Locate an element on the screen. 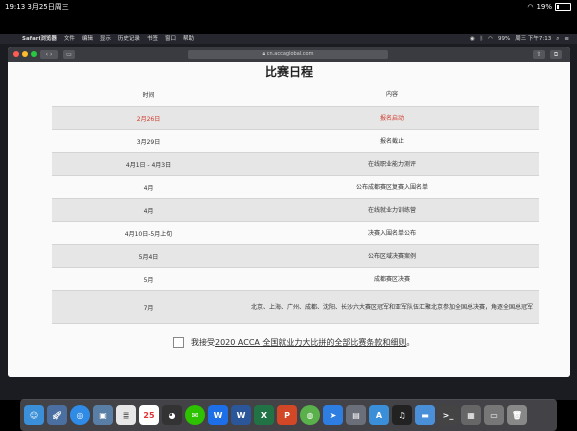  terminal-icon: >_ is located at coordinates (448, 415).